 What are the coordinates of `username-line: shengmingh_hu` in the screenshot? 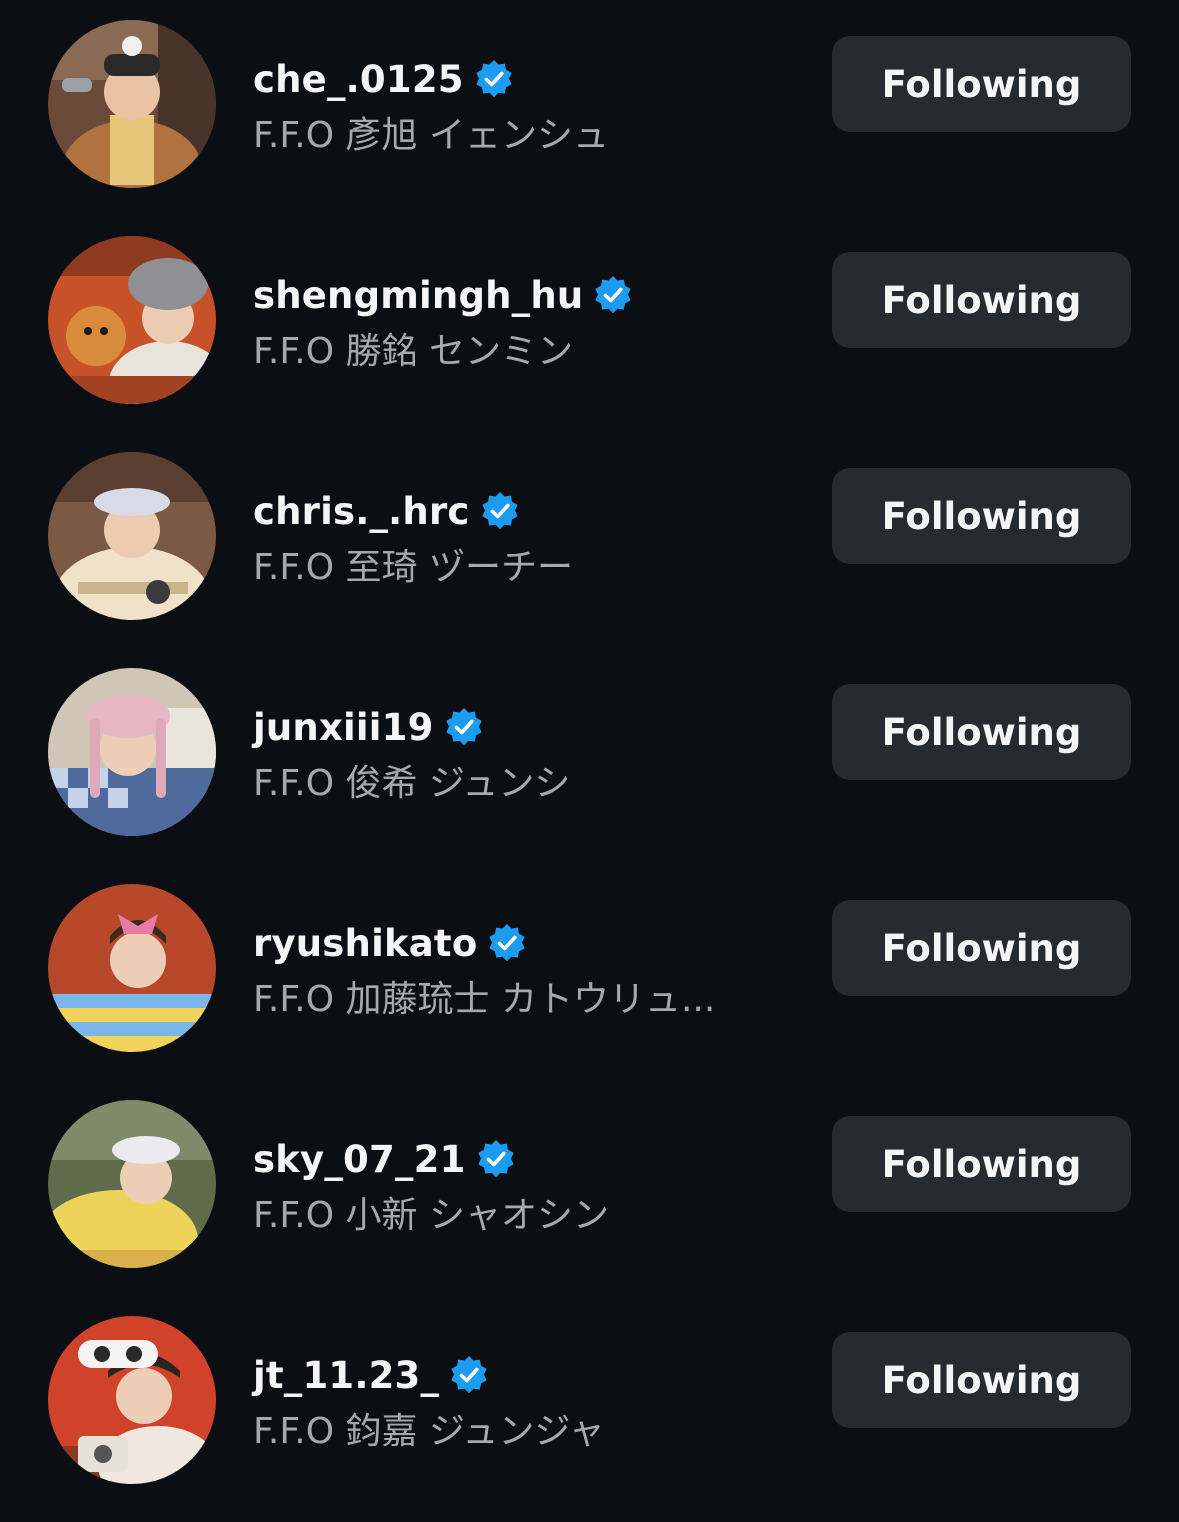 It's located at (443, 295).